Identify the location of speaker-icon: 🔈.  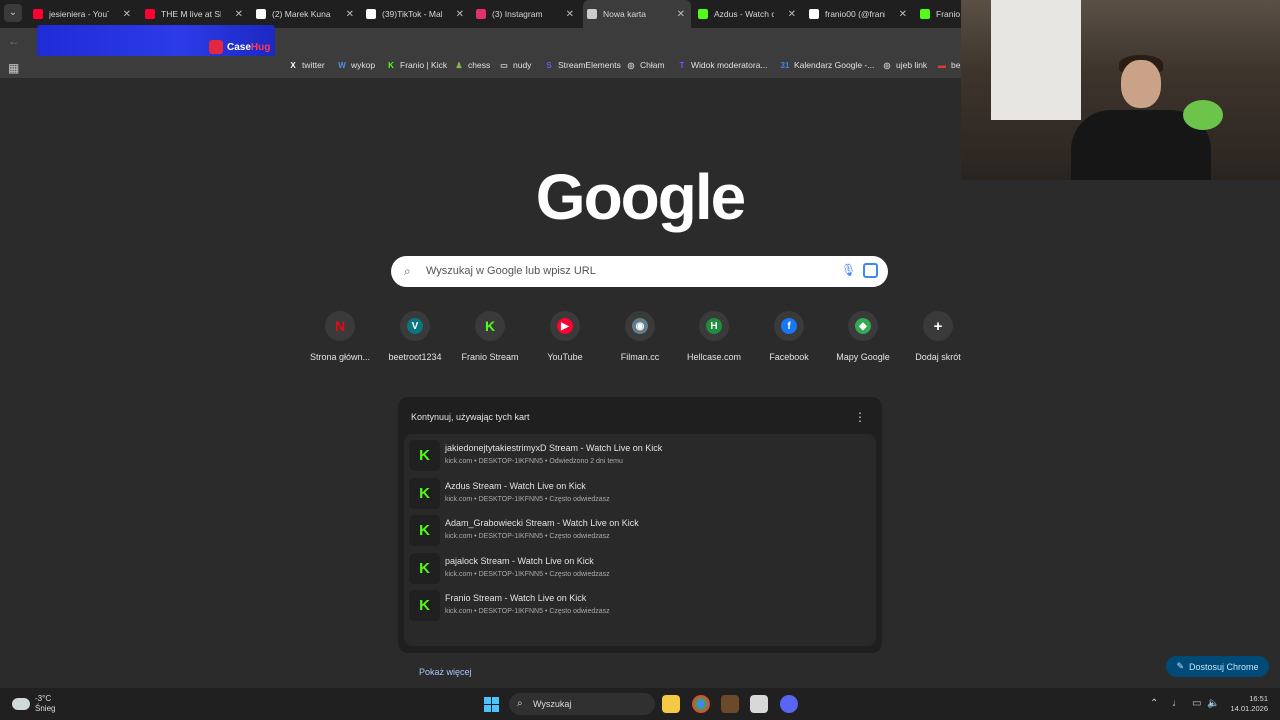
(1213, 703).